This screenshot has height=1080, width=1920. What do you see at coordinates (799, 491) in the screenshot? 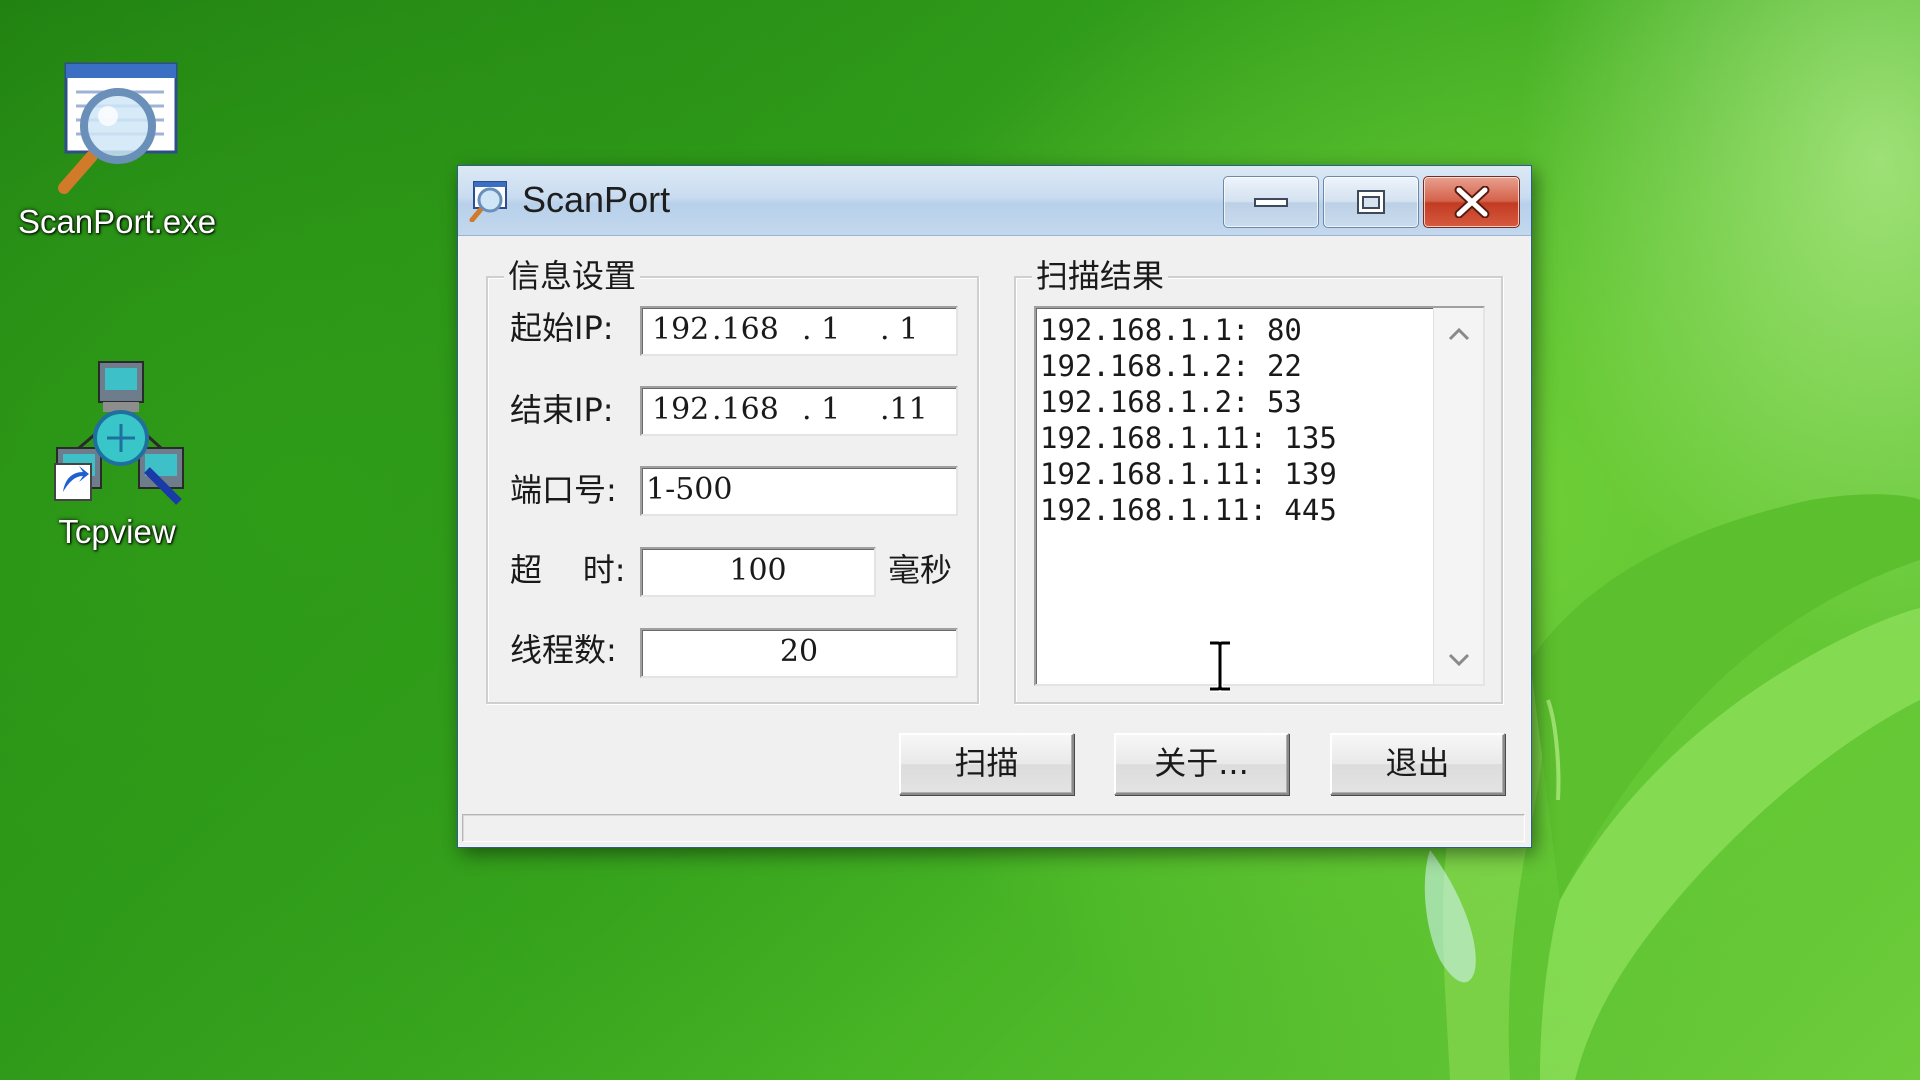
I see `port-range-input: 1-500` at bounding box center [799, 491].